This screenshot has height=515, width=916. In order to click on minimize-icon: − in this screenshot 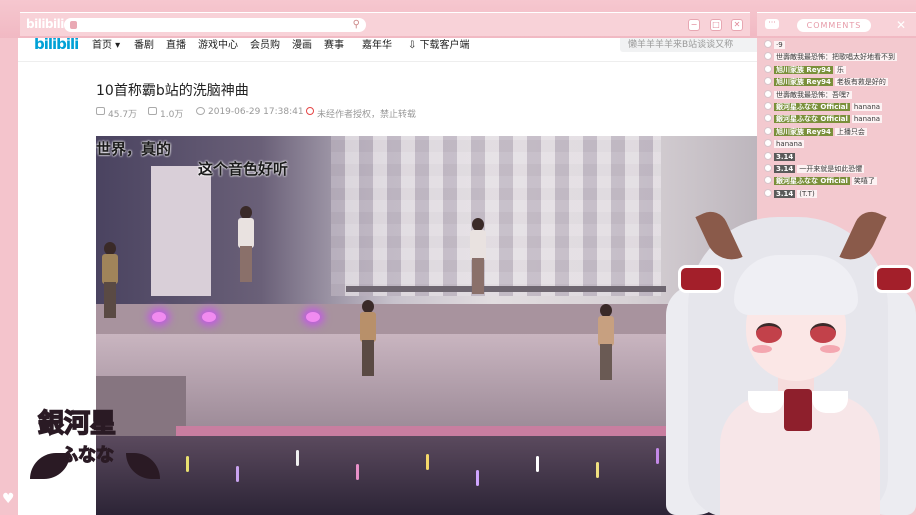, I will do `click(694, 25)`.